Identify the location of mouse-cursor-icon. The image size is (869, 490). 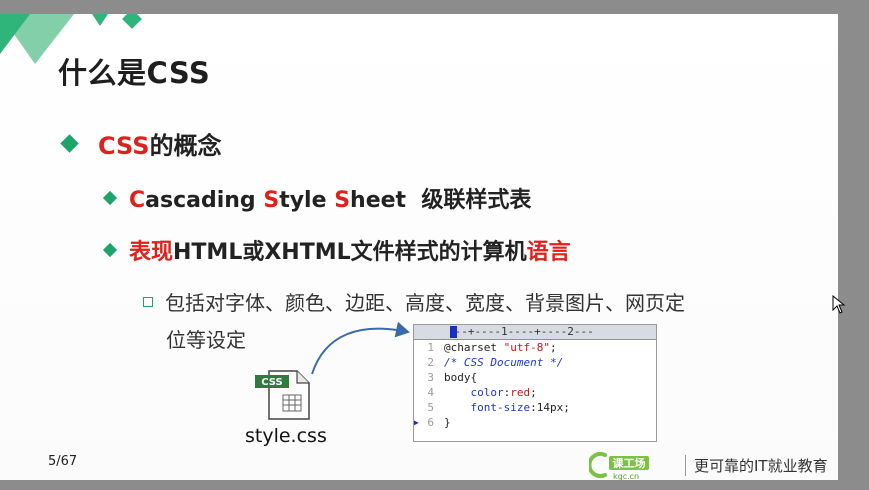
(839, 304).